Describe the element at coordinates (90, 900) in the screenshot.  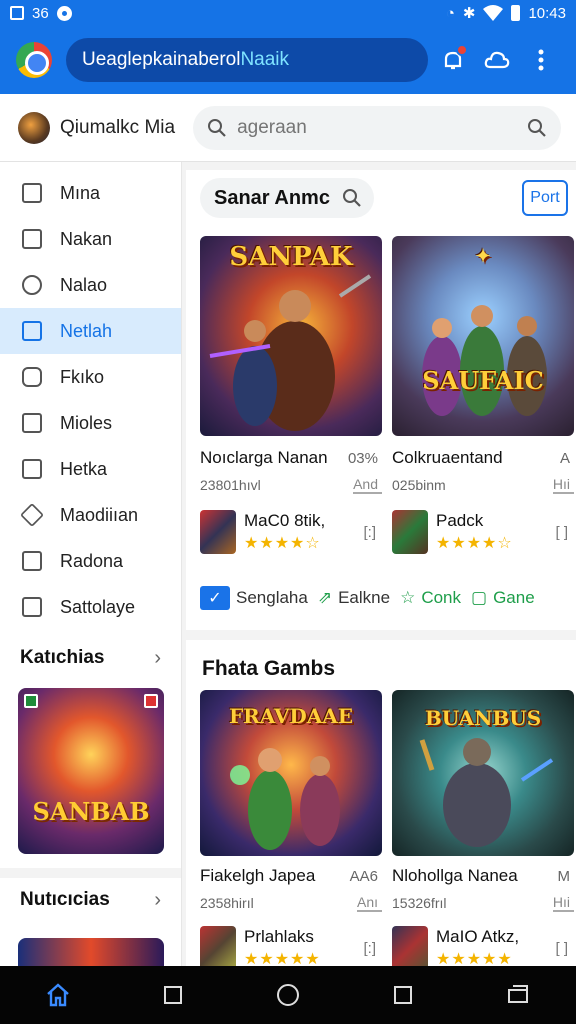
I see `section-header: Nutıcıcias ›` at that location.